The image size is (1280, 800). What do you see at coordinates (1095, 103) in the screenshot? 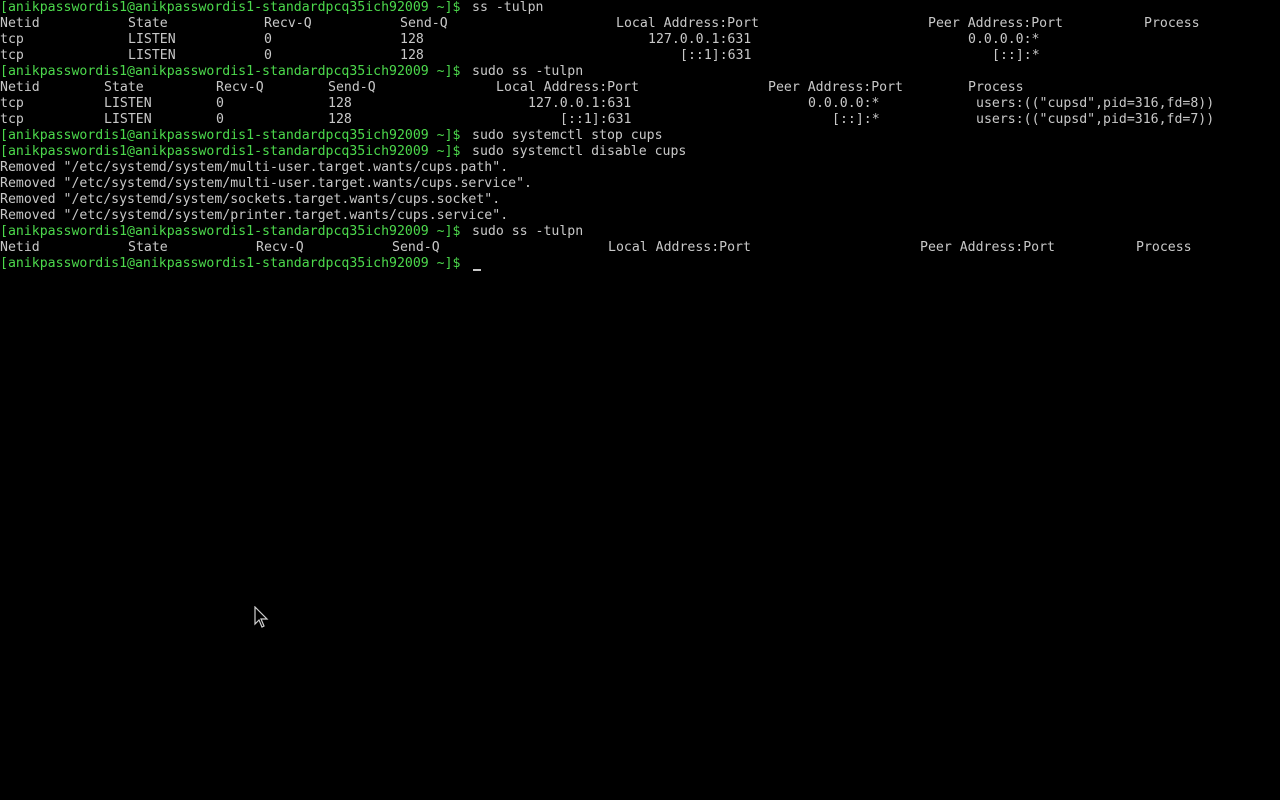
I see `cell-process: users:(("cupsd",pid=316,fd=8))` at bounding box center [1095, 103].